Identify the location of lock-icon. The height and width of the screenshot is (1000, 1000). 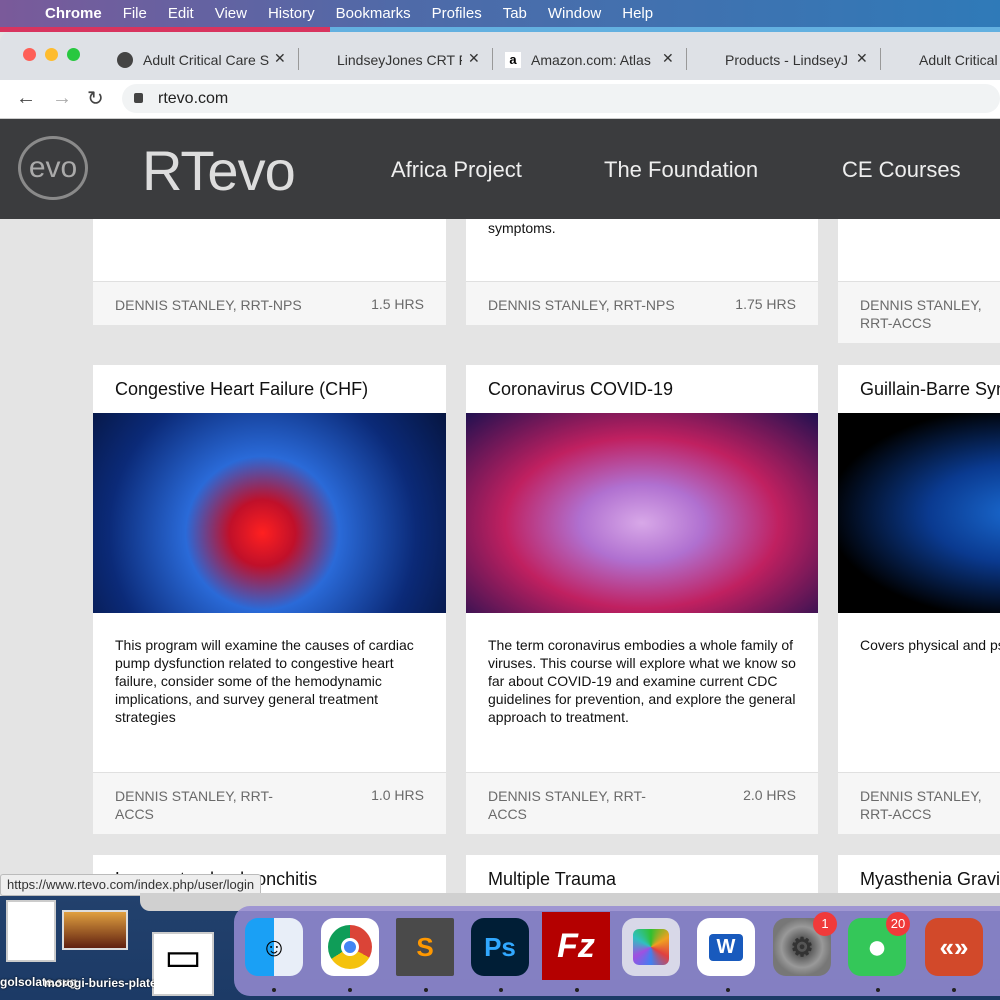
(138, 98).